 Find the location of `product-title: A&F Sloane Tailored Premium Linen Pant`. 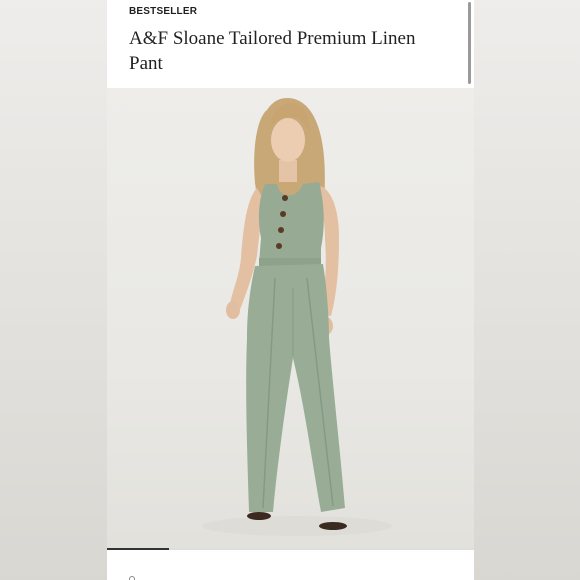

product-title: A&F Sloane Tailored Premium Linen Pant is located at coordinates (279, 51).